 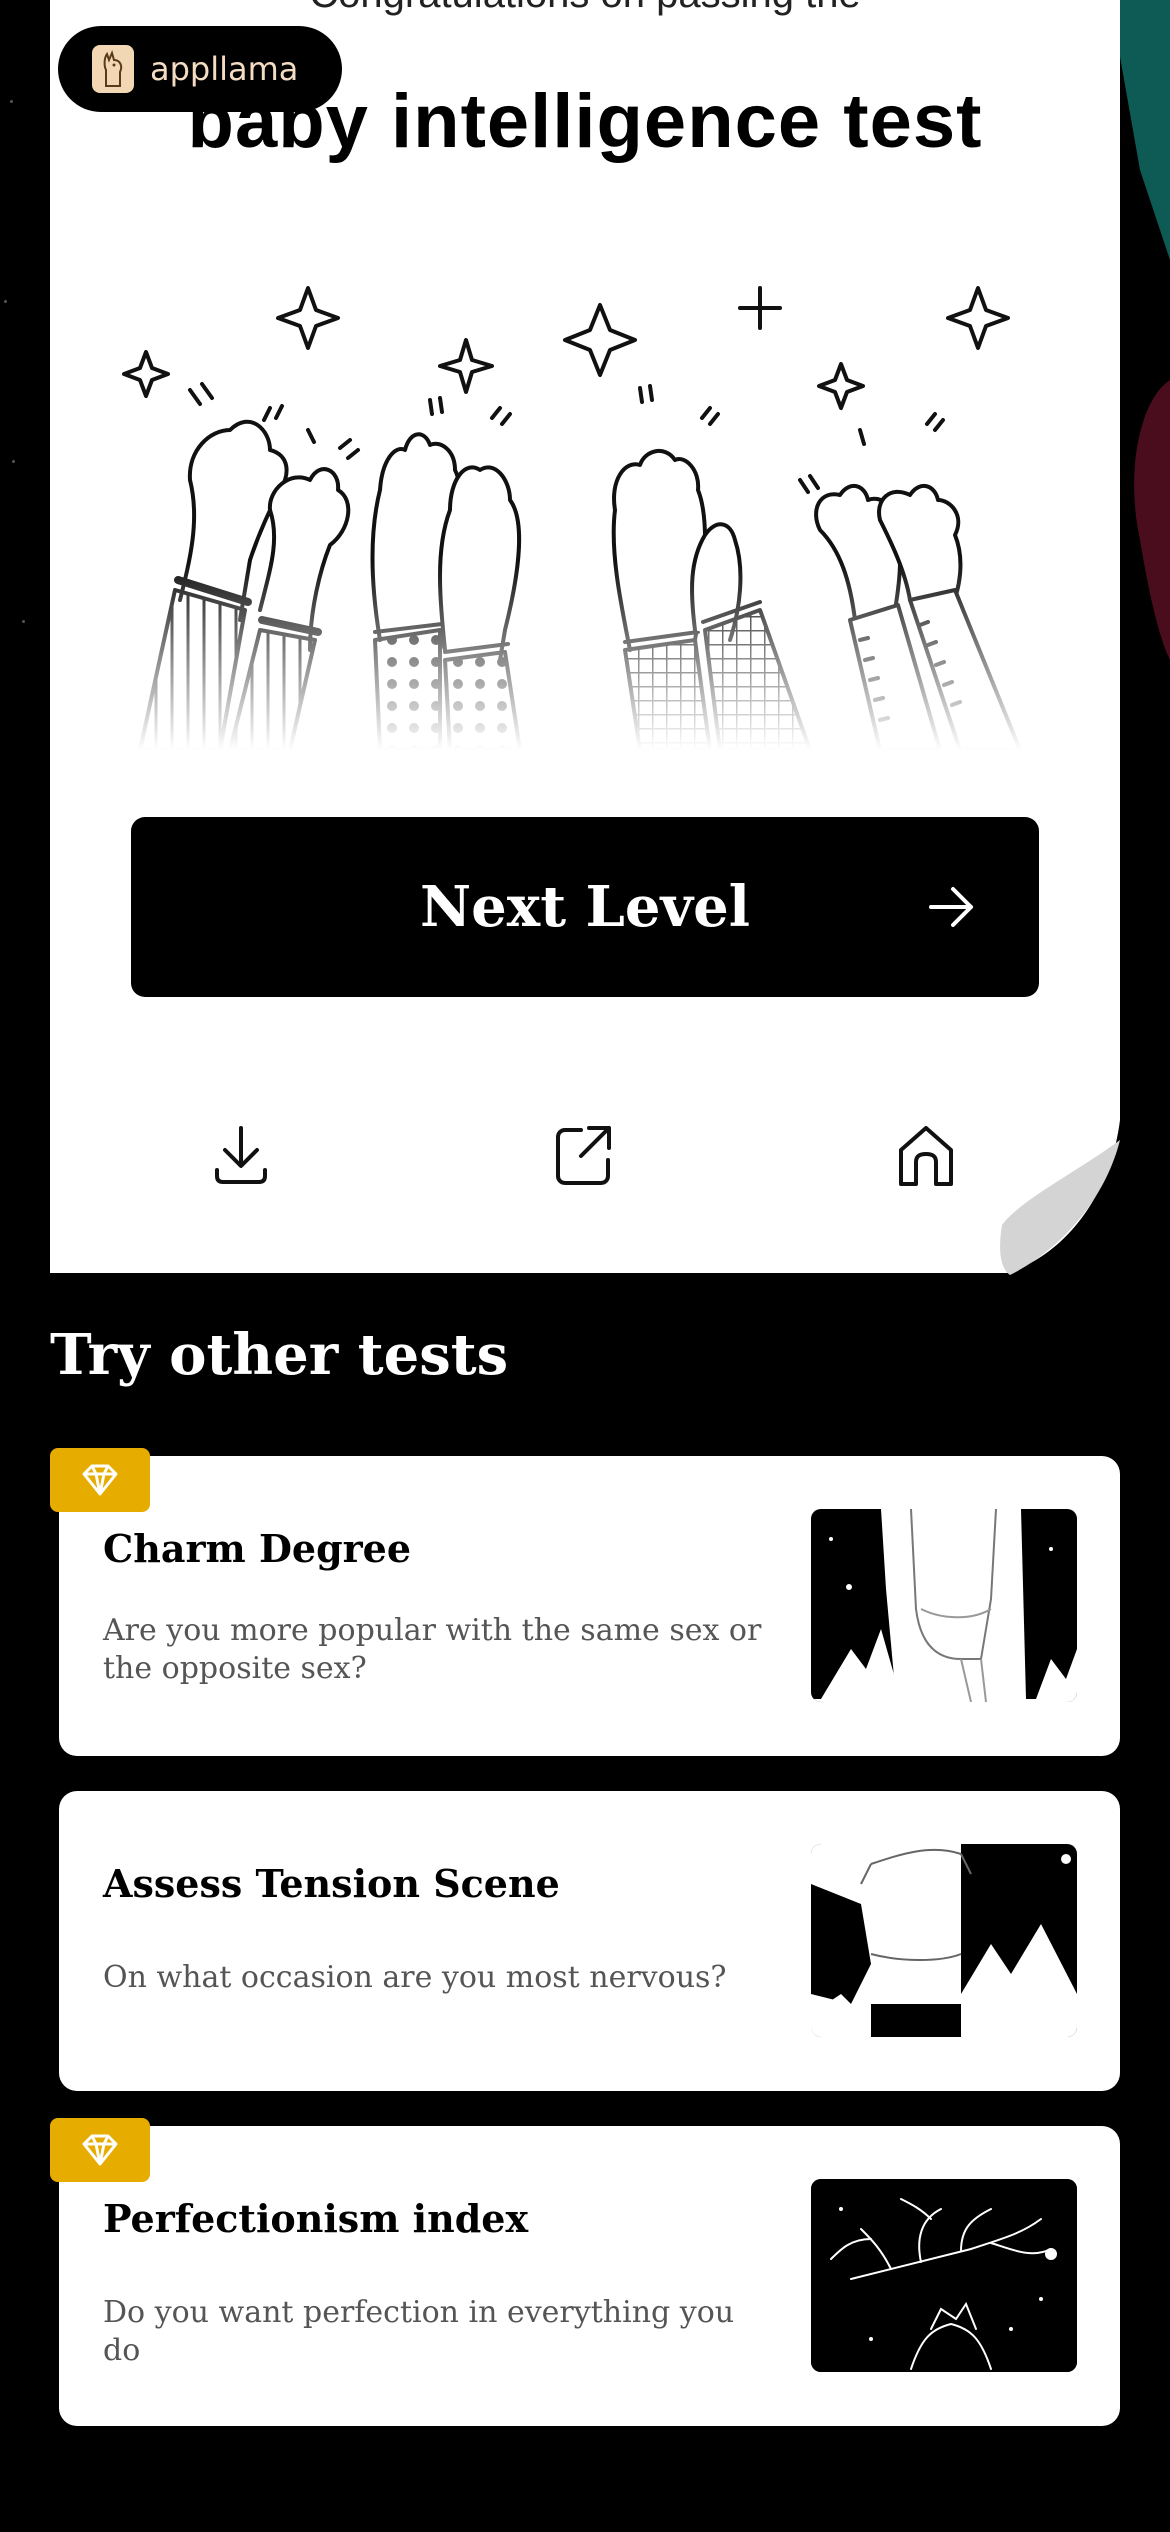 I want to click on test-name: Charm Degree, so click(x=257, y=1548).